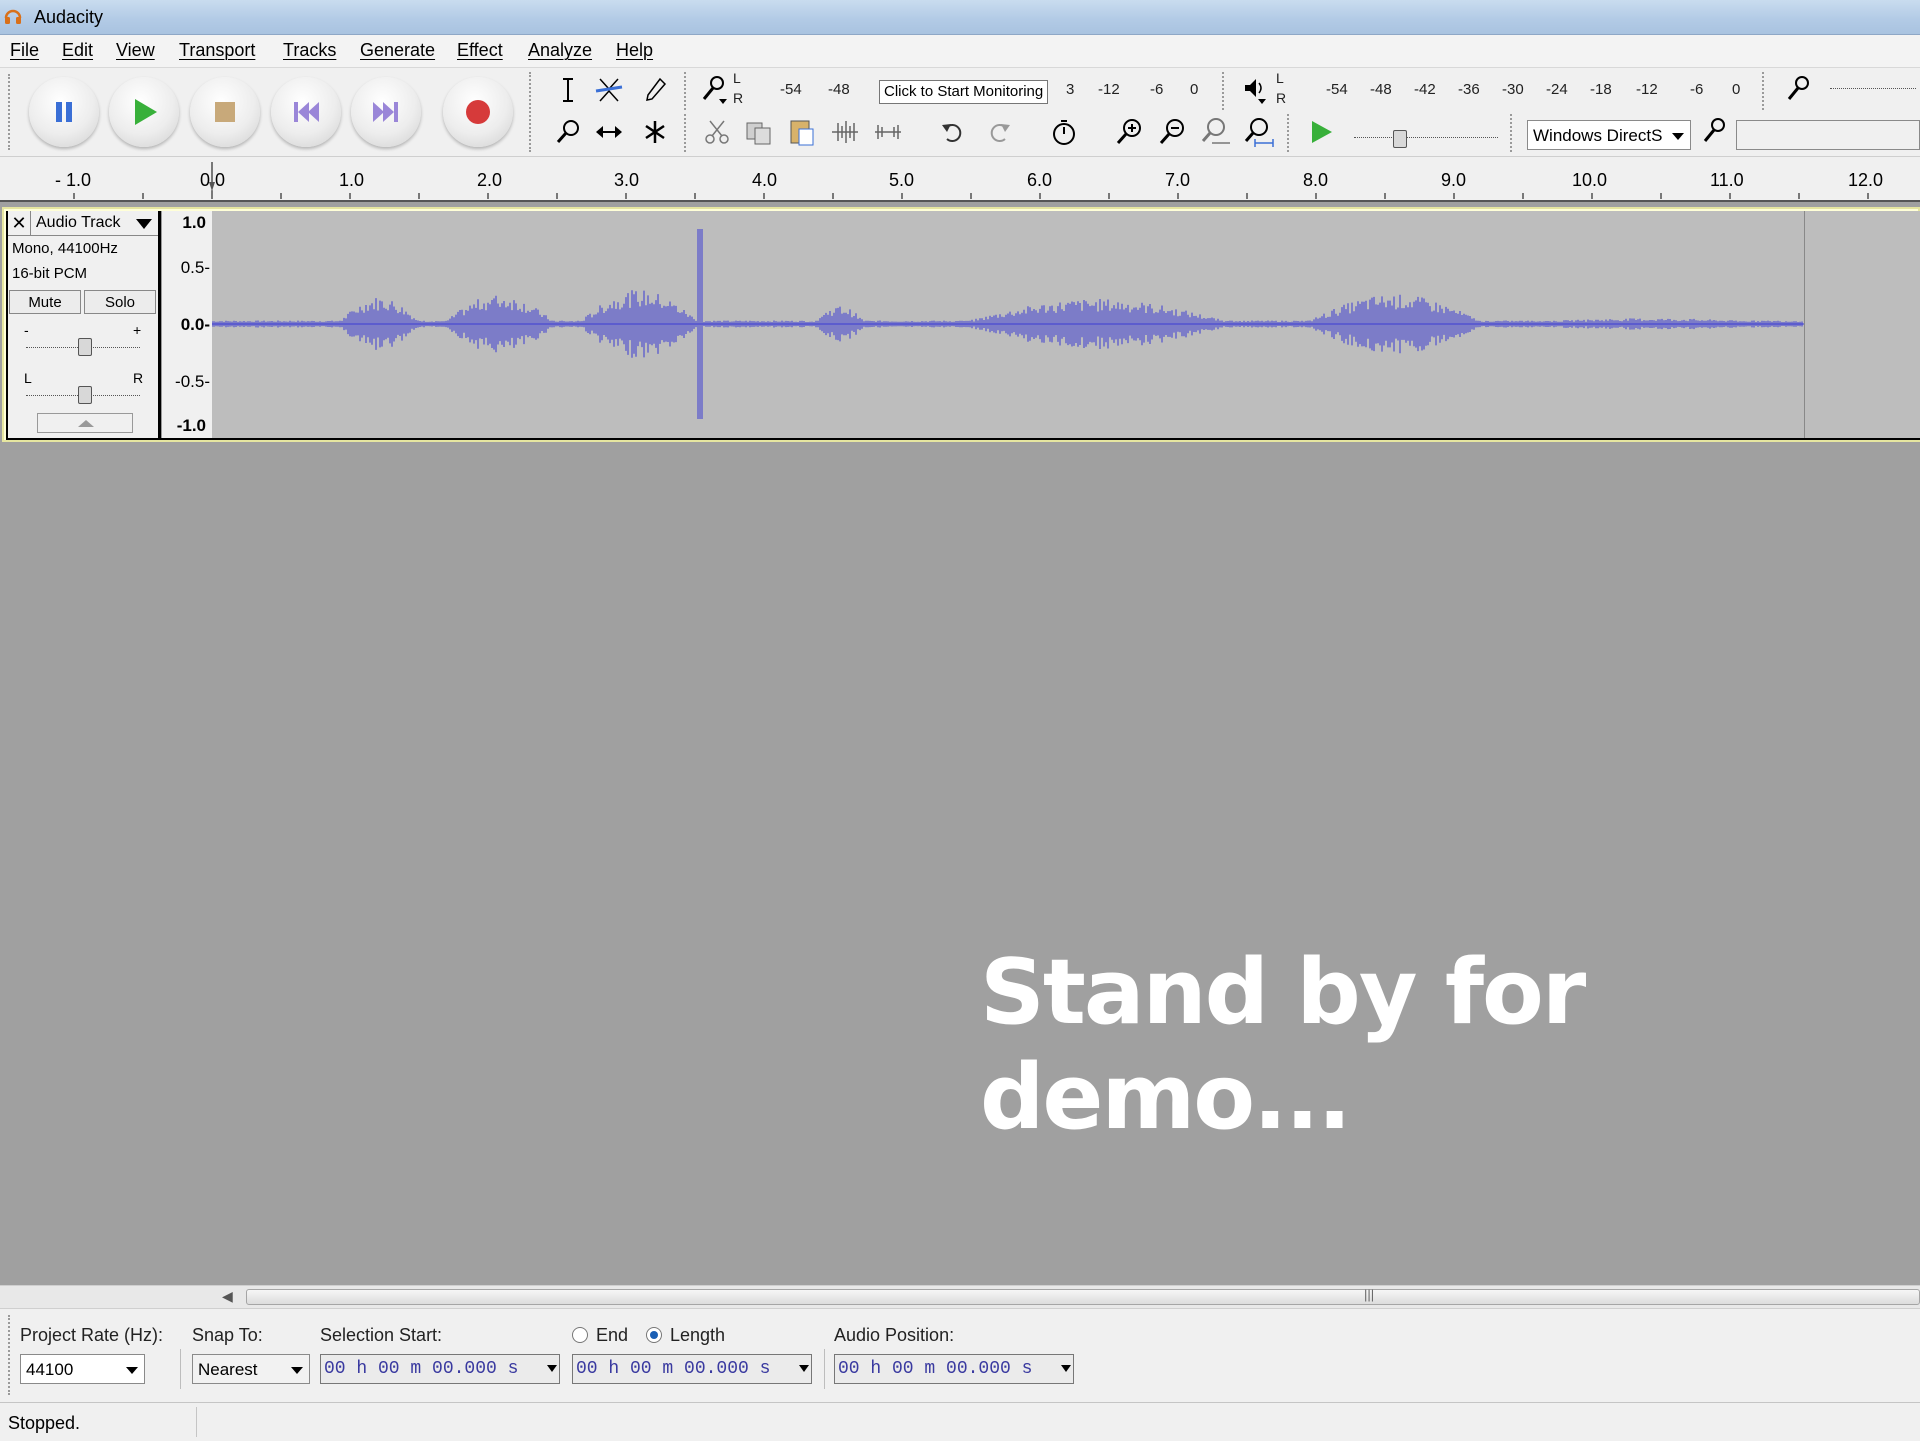 This screenshot has height=1441, width=1920. What do you see at coordinates (1426, 137) in the screenshot?
I see `play-speed-slider` at bounding box center [1426, 137].